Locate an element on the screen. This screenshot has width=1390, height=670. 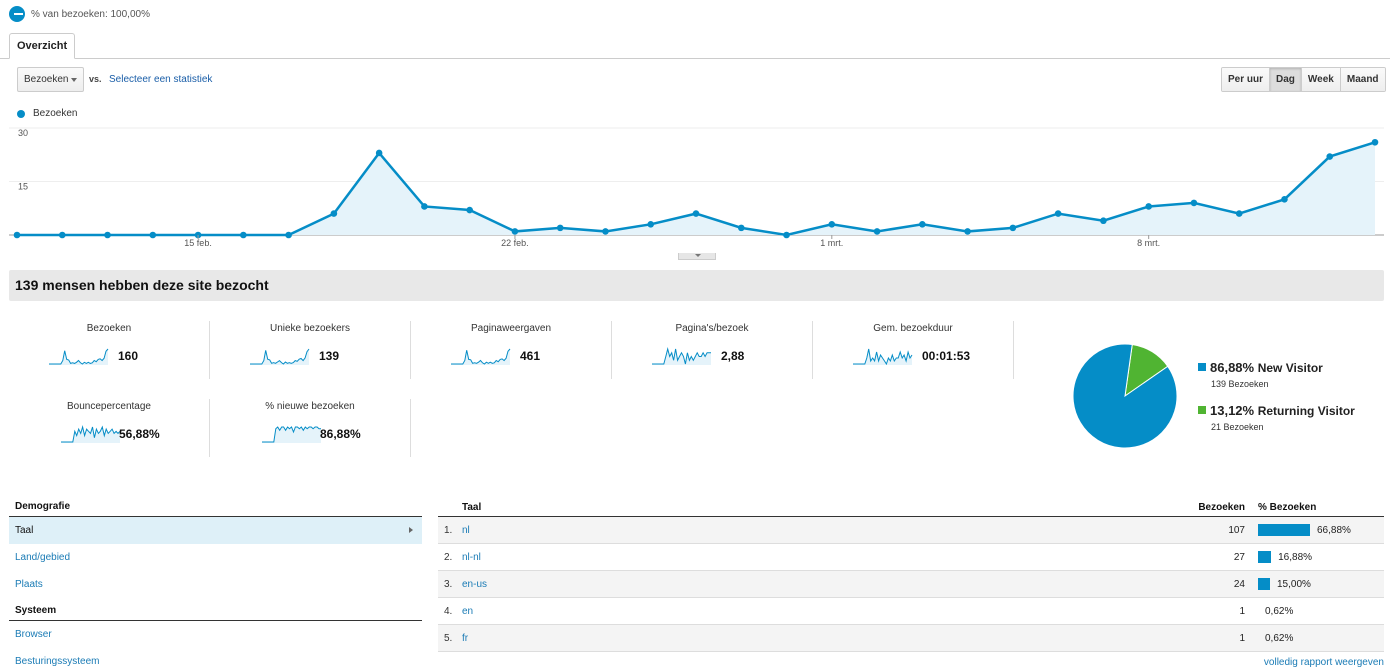
table-row: 5. fr 1 0,62% is located at coordinates (911, 638).